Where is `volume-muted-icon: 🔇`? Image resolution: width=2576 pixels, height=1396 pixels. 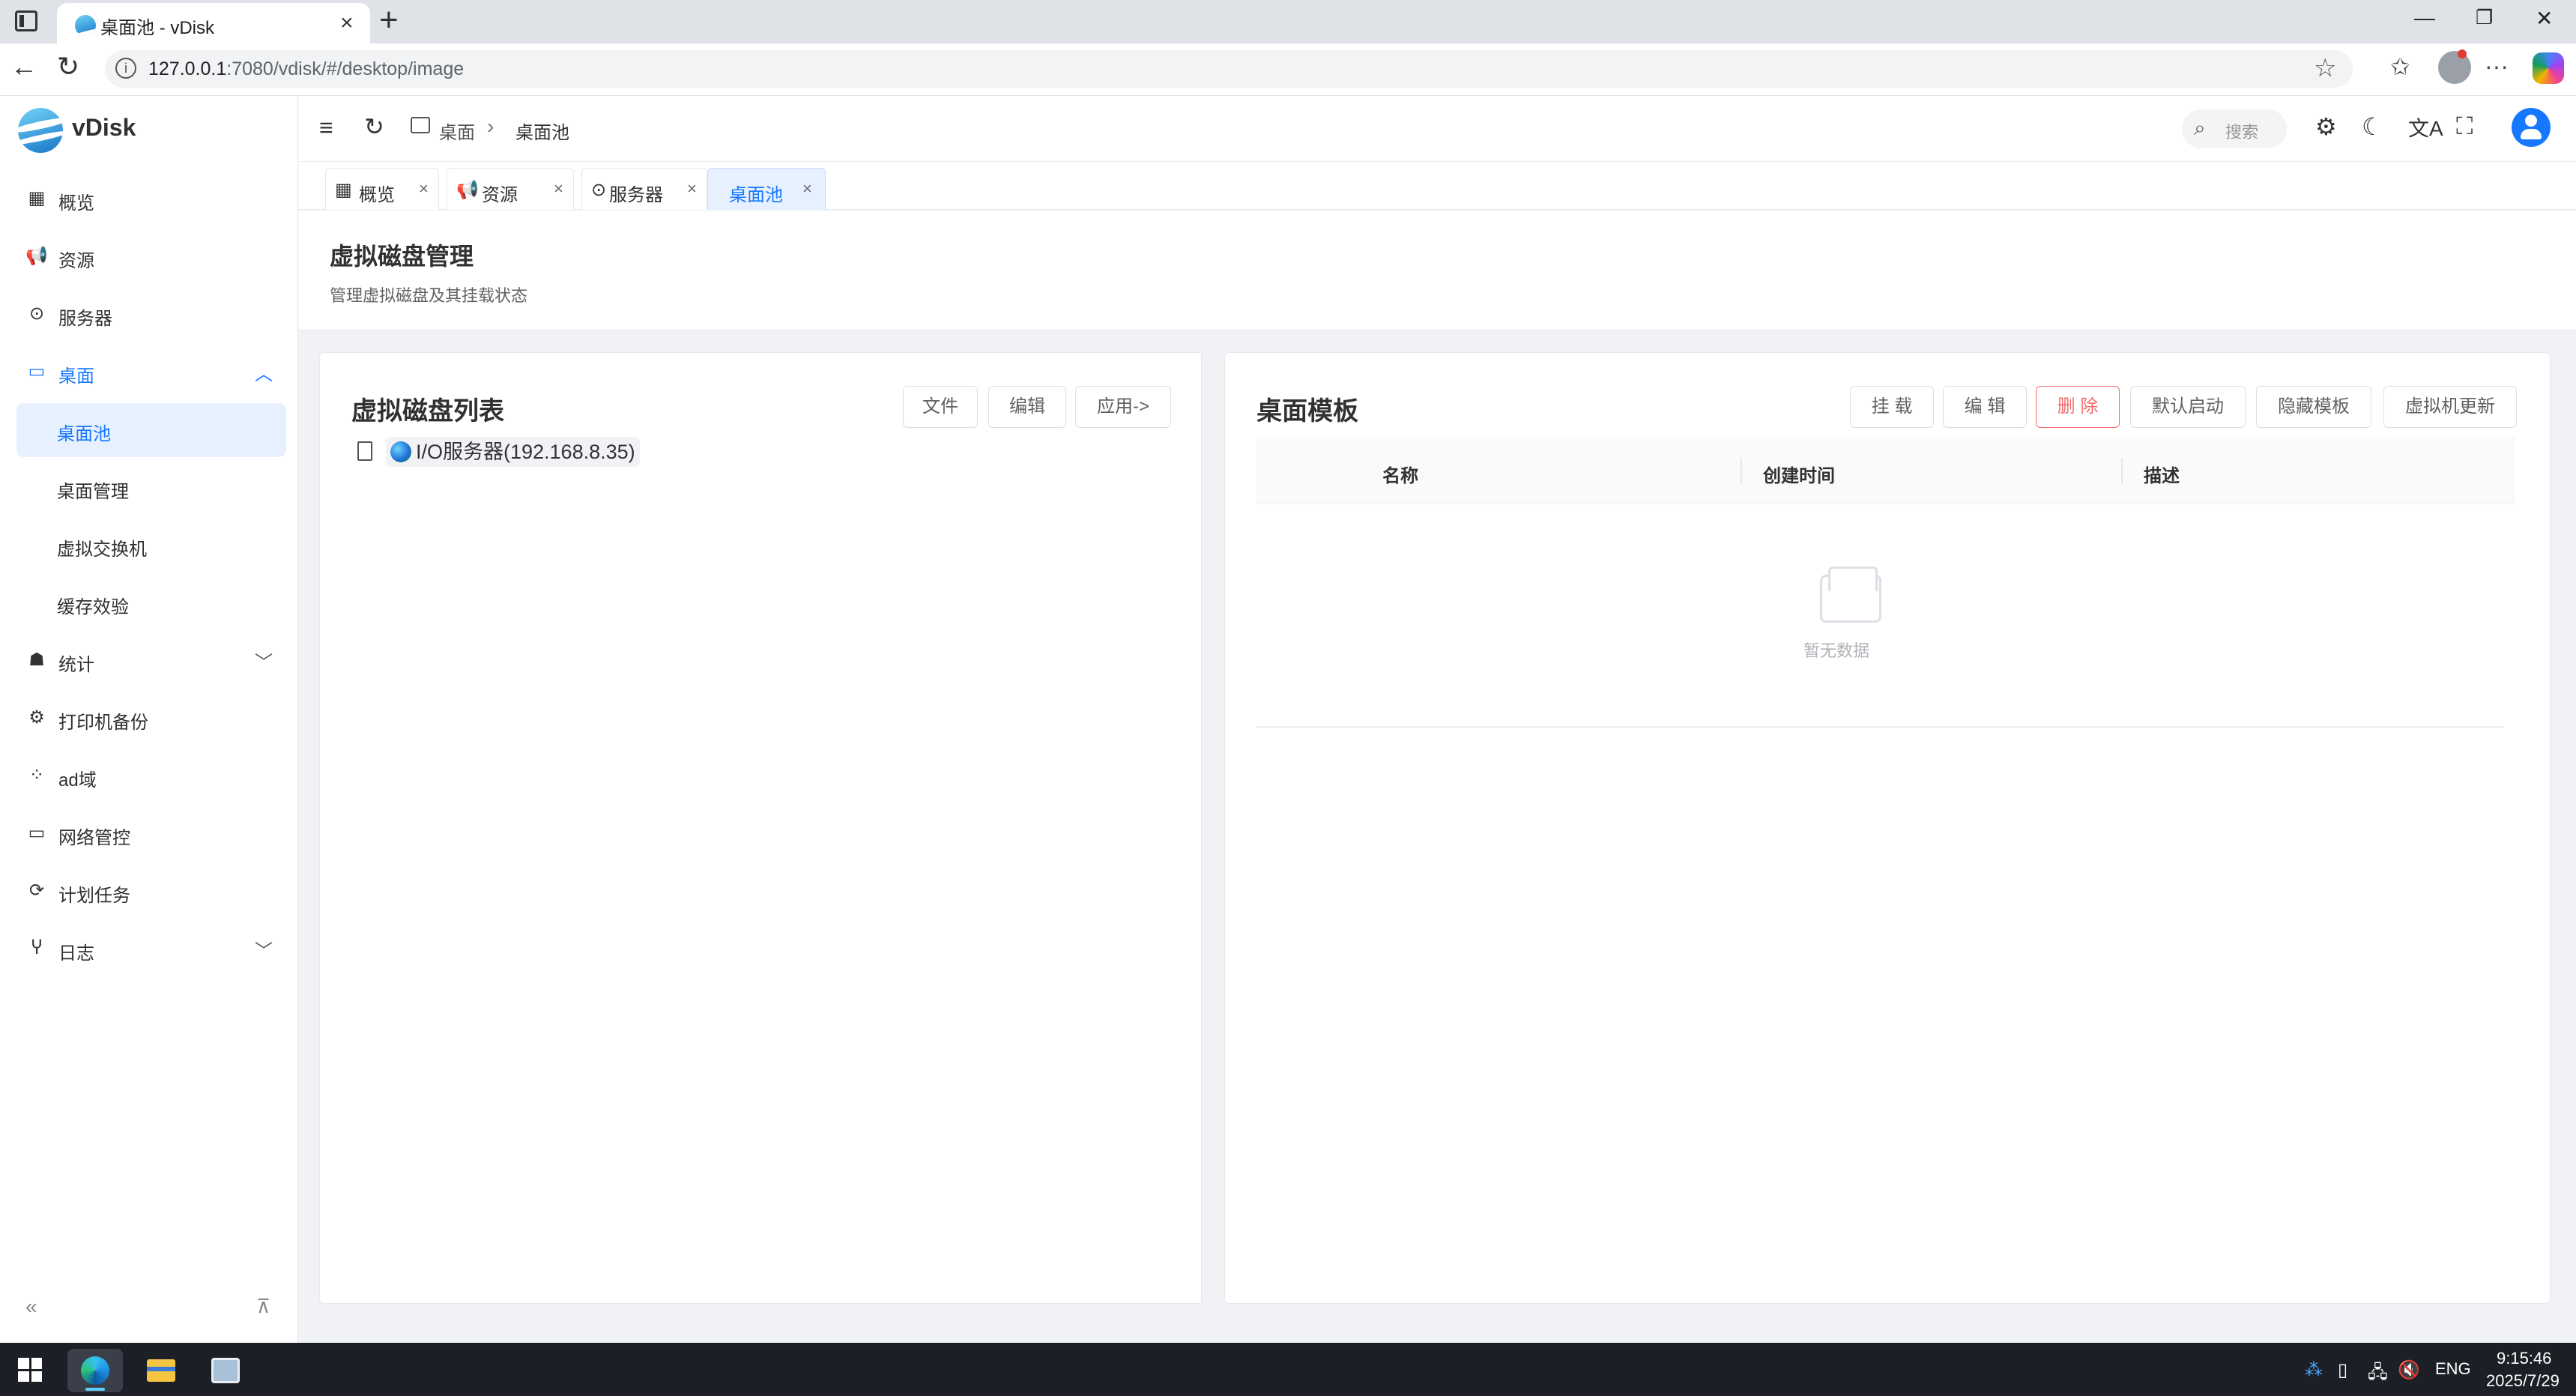 volume-muted-icon: 🔇 is located at coordinates (2409, 1370).